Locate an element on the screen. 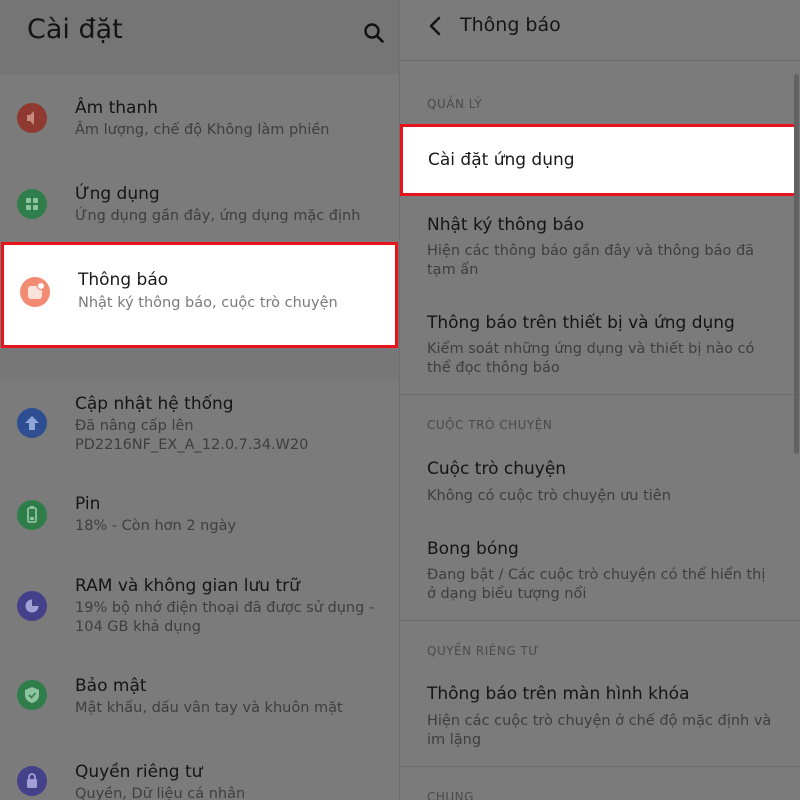 This screenshot has height=800, width=800. settings-item-title: Âm thanh is located at coordinates (116, 108).